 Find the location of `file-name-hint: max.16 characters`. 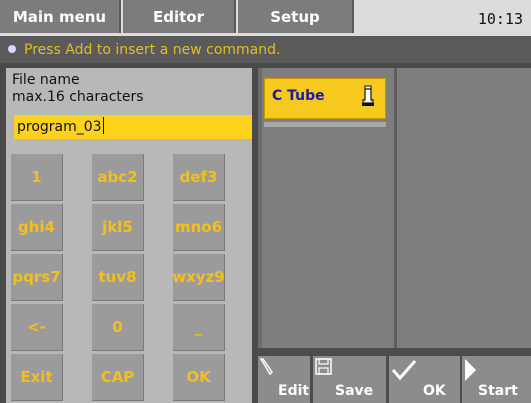

file-name-hint: max.16 characters is located at coordinates (78, 97).